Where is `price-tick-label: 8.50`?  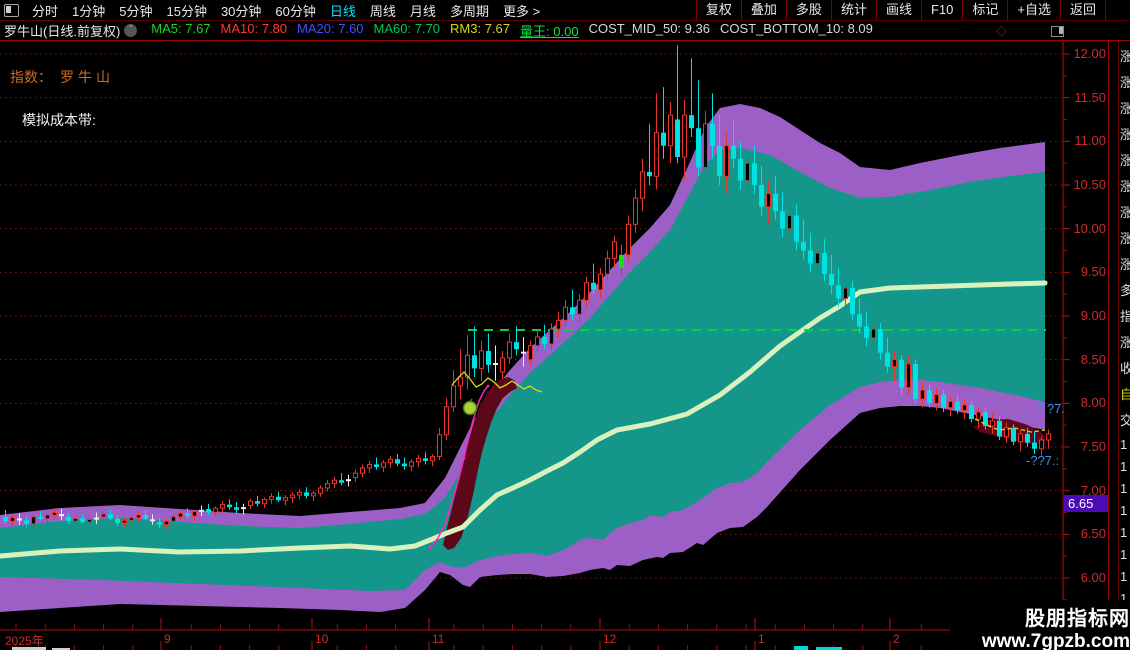
price-tick-label: 8.50 is located at coordinates (1093, 359).